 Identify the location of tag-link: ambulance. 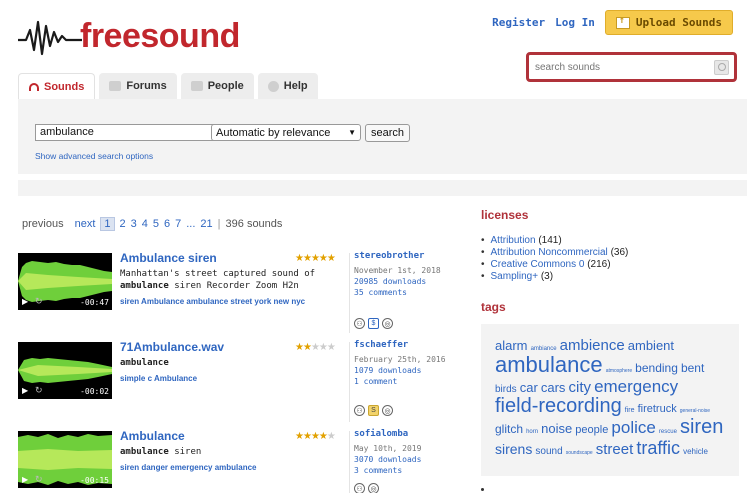
(549, 364).